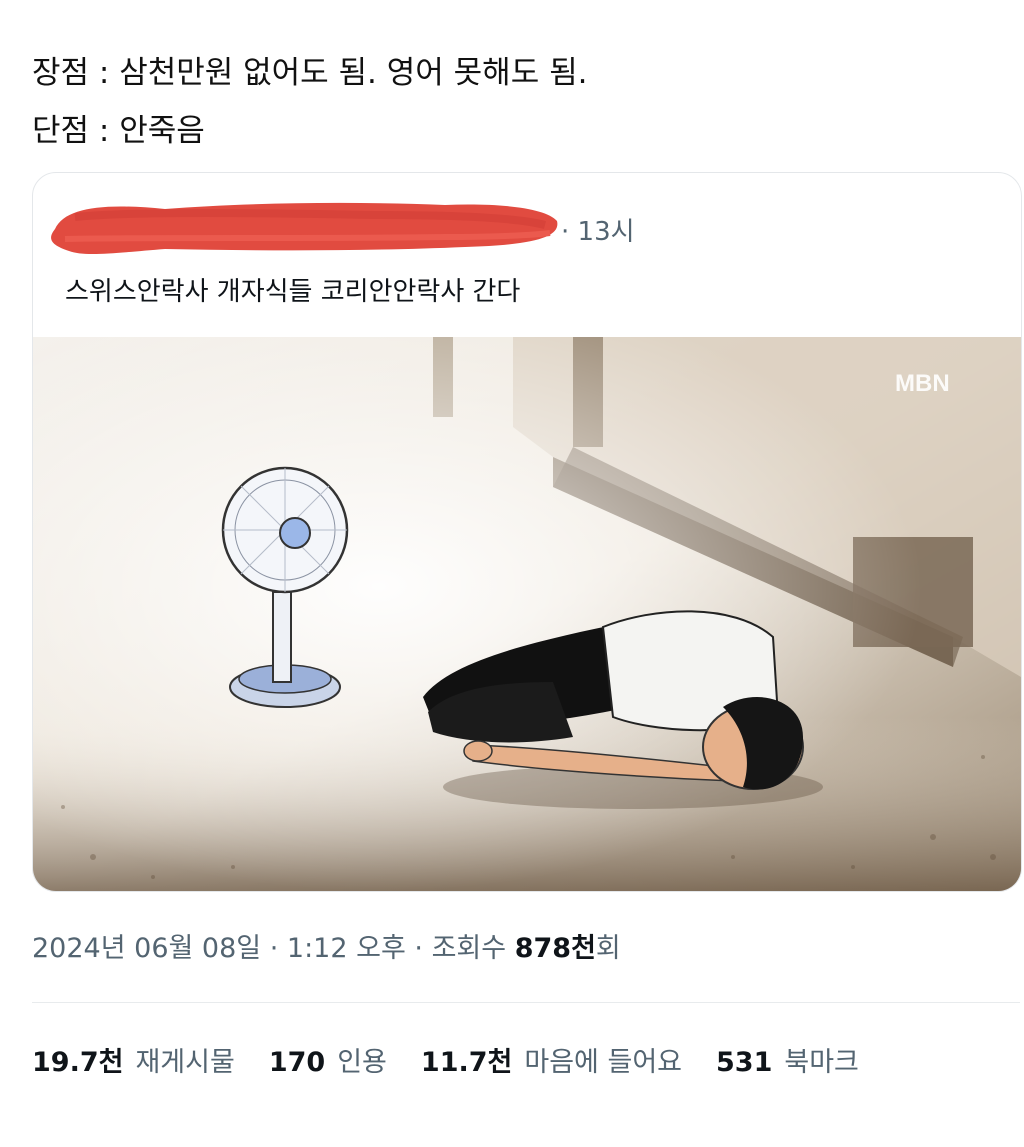  I want to click on tweet-date: 2024년 06월 08일, so click(146, 948).